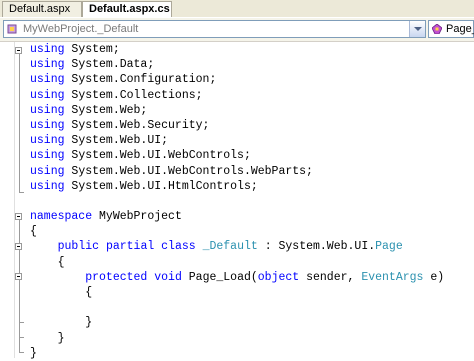 The width and height of the screenshot is (474, 361). Describe the element at coordinates (81, 29) in the screenshot. I see `class-dropdown-value: MyWebProject._Default` at that location.